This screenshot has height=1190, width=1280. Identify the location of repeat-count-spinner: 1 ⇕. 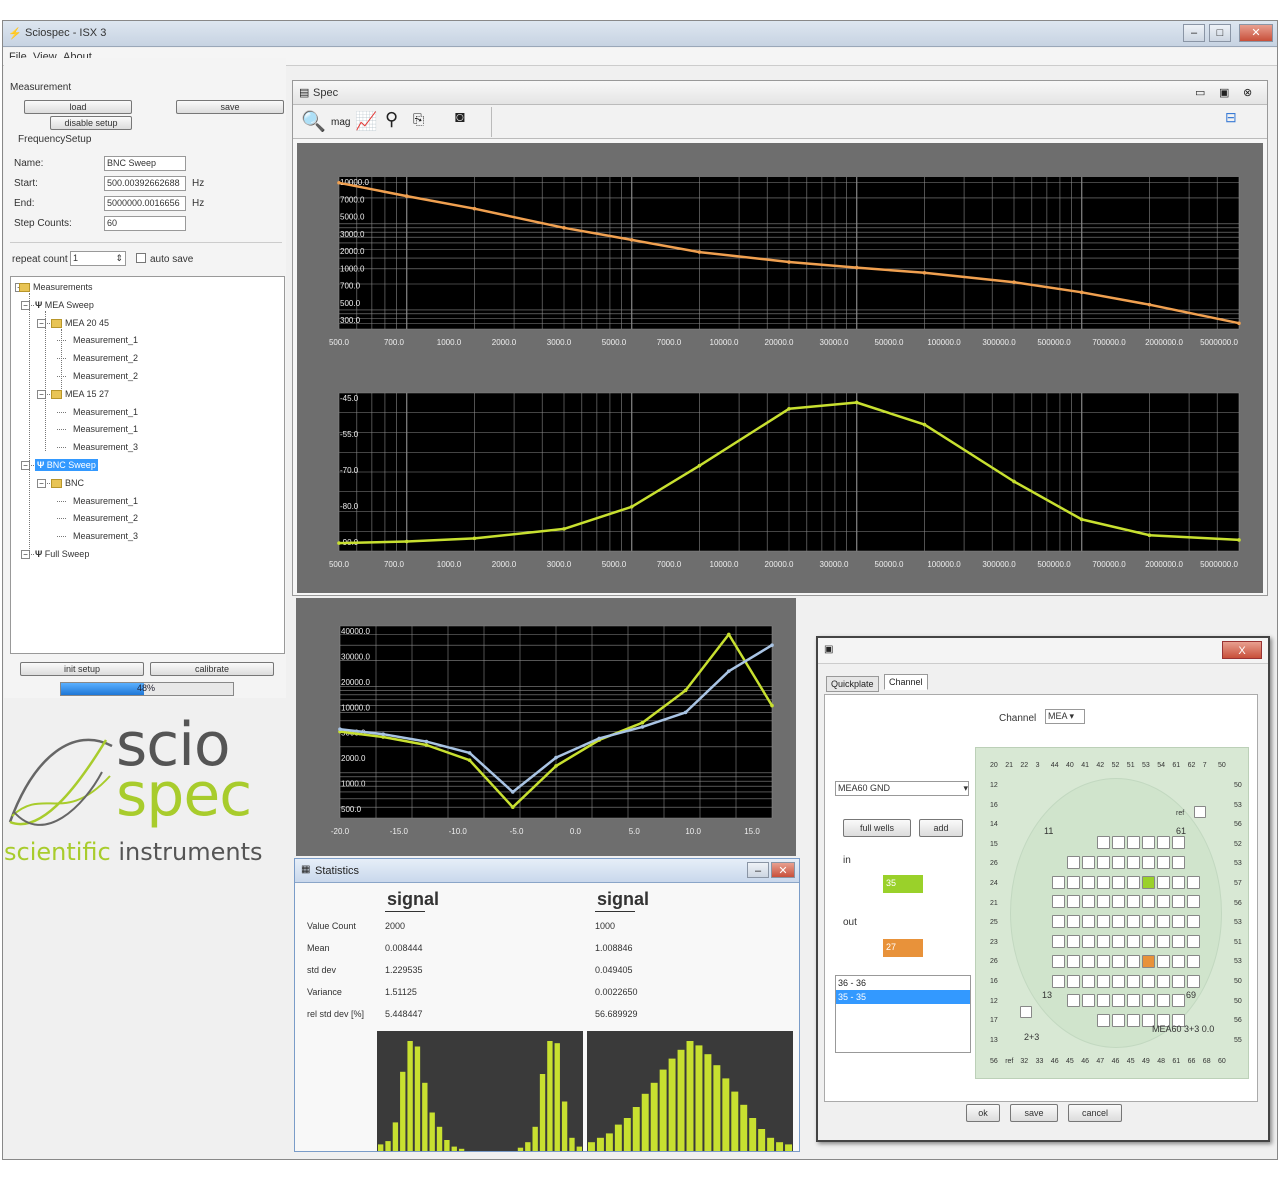
(98, 258).